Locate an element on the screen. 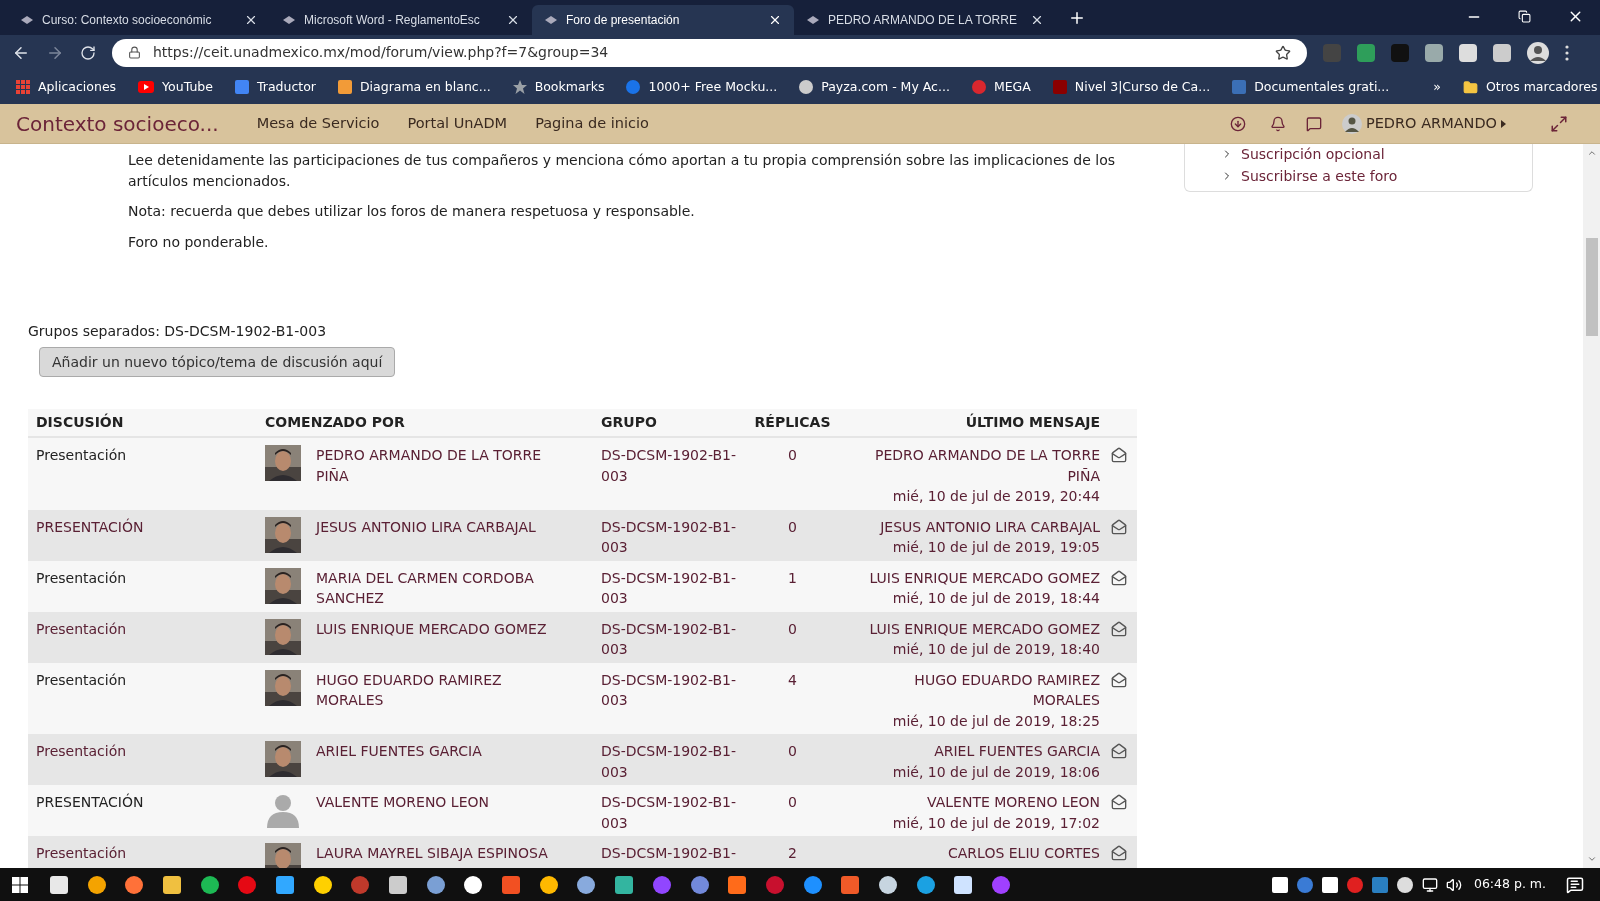  messages-icon is located at coordinates (1313, 123).